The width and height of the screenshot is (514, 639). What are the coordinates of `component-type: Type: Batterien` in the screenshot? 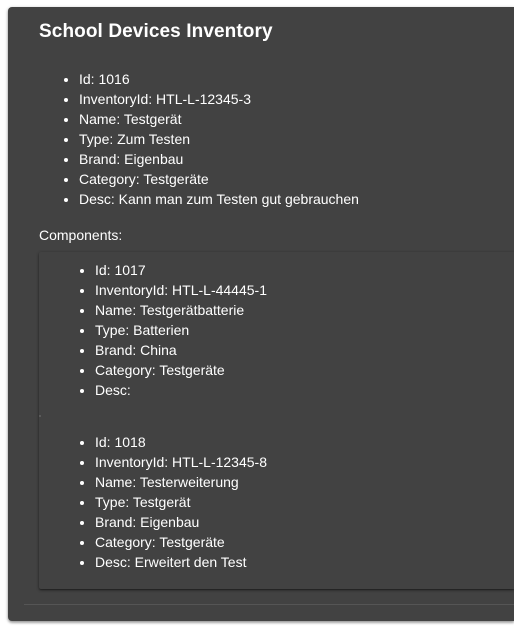 It's located at (181, 330).